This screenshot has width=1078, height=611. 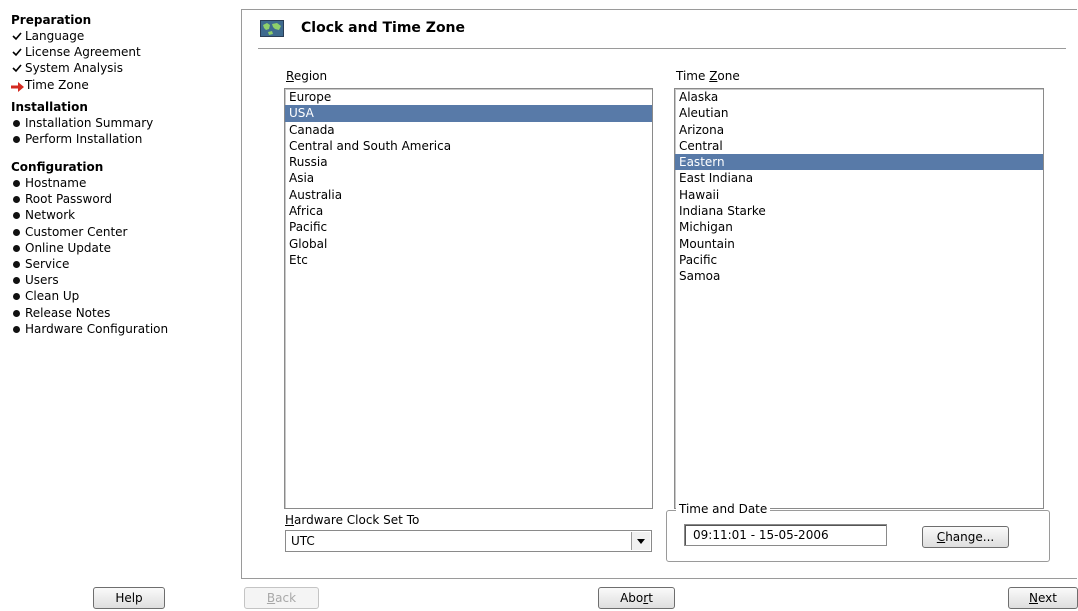 I want to click on step-language: Language, so click(x=76, y=36).